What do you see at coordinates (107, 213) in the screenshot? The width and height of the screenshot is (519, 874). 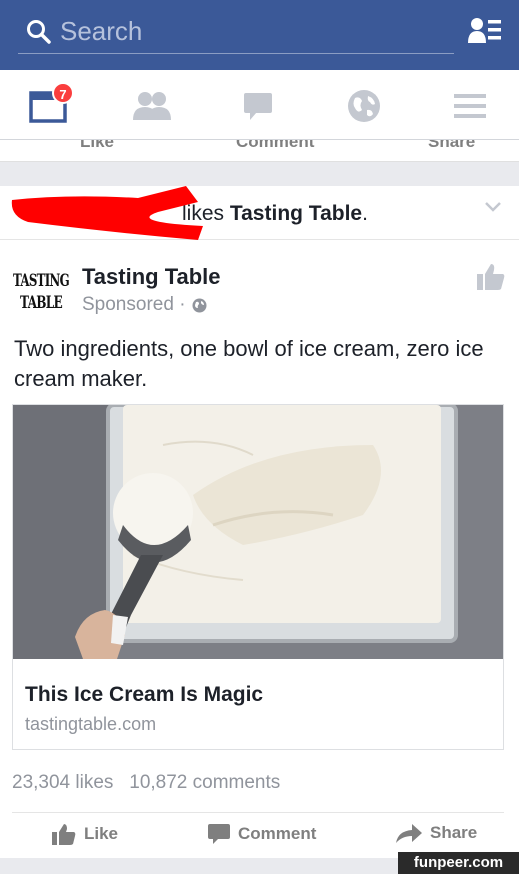 I see `red-scribble-redaction` at bounding box center [107, 213].